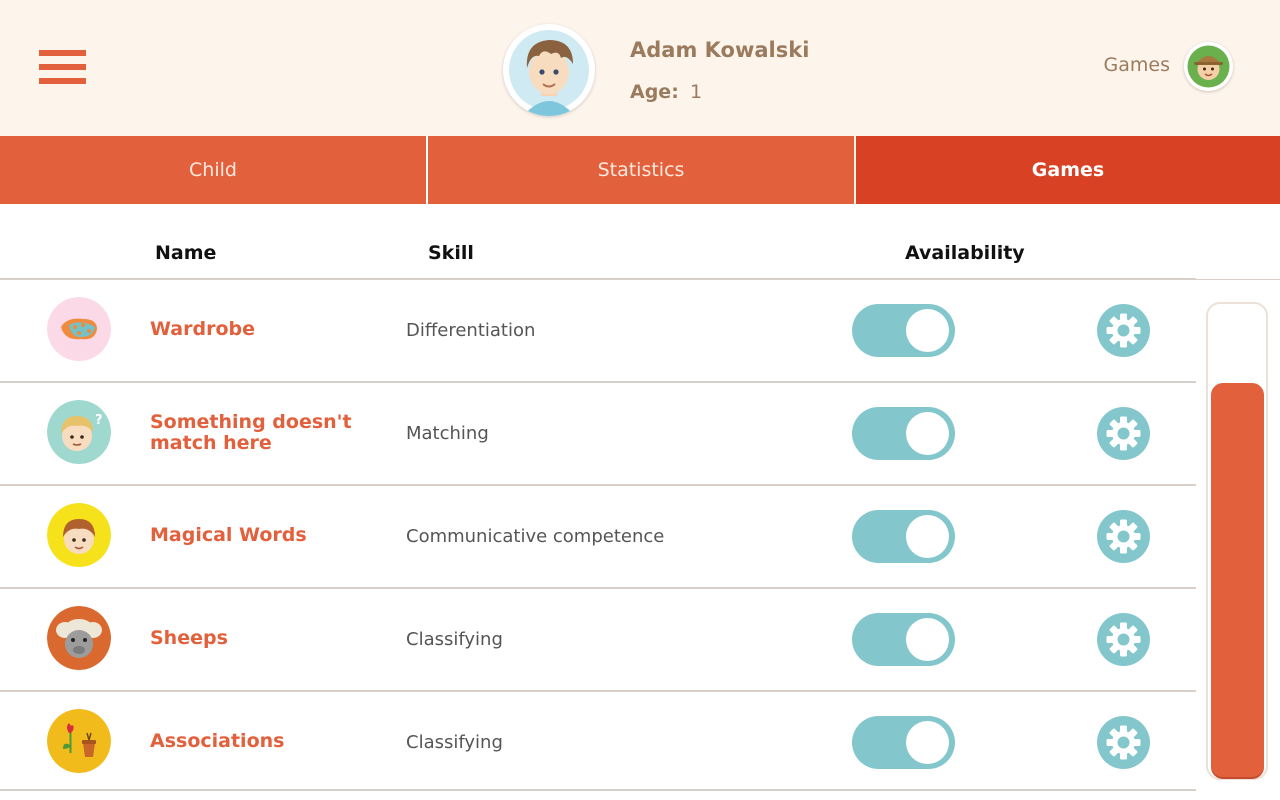 The height and width of the screenshot is (800, 1280). What do you see at coordinates (535, 536) in the screenshot?
I see `game-skill: Communicative competence` at bounding box center [535, 536].